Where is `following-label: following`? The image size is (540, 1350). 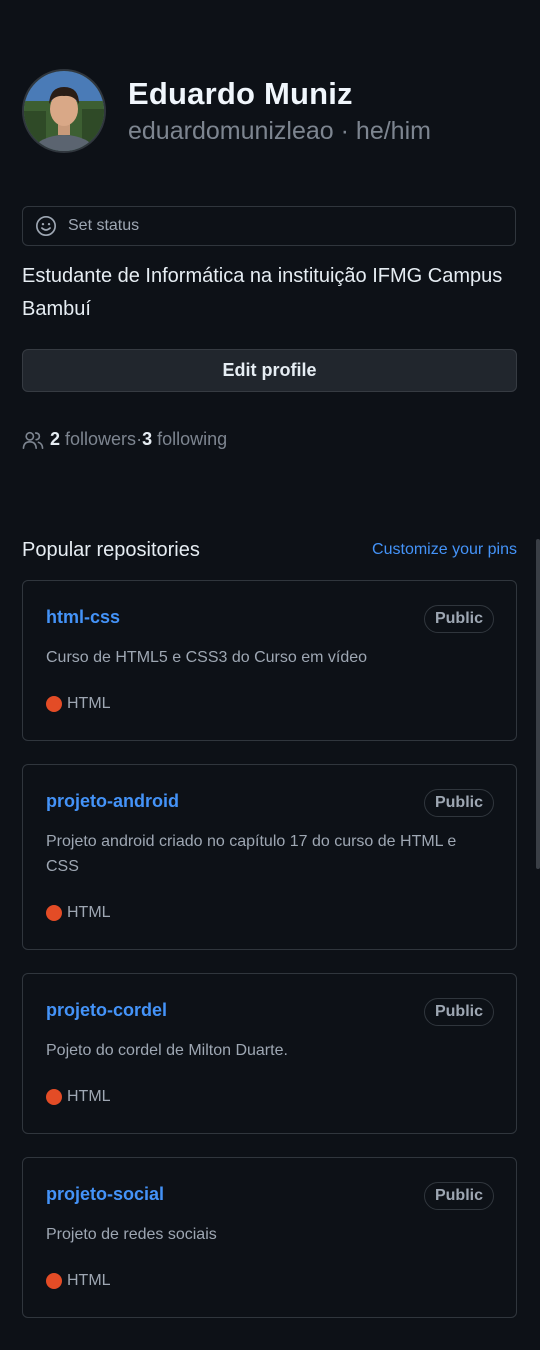 following-label: following is located at coordinates (192, 439).